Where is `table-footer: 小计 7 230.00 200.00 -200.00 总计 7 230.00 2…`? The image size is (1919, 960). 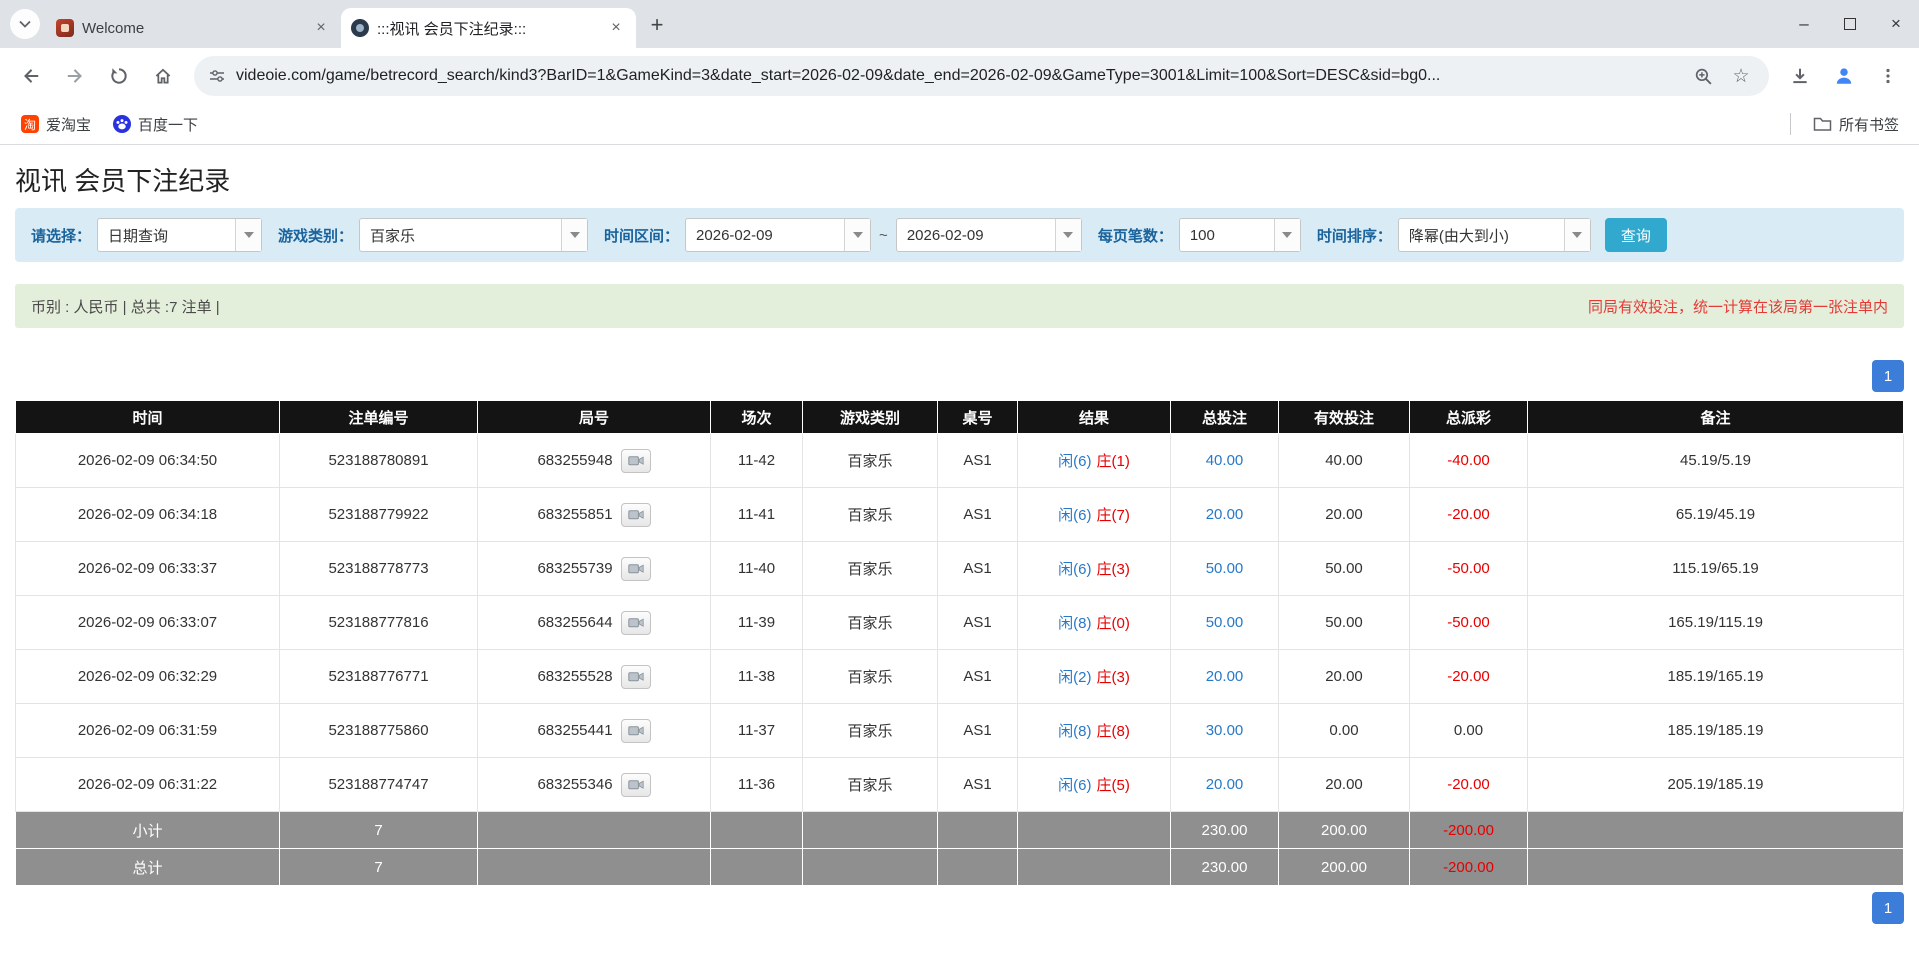
table-footer: 小计 7 230.00 200.00 -200.00 总计 7 230.00 2… is located at coordinates (959, 848).